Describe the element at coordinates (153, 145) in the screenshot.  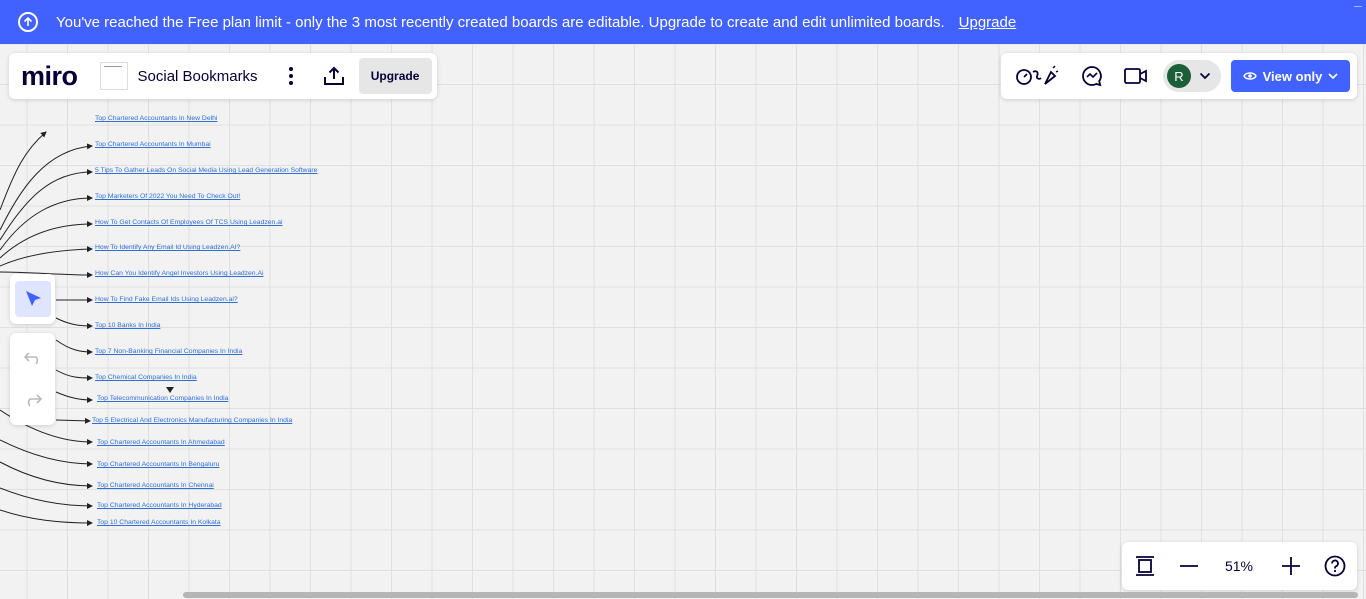
I see `bookmark-link: Top Chartered Accountants In Mumbai` at that location.